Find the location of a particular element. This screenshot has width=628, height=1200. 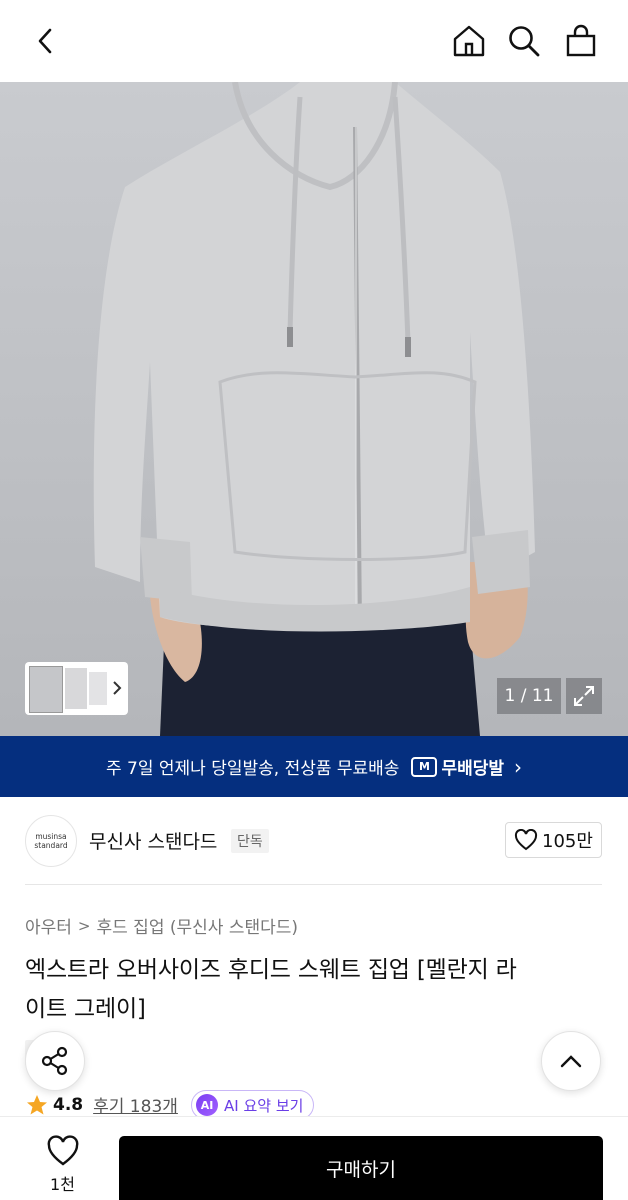

share-button is located at coordinates (55, 1061).